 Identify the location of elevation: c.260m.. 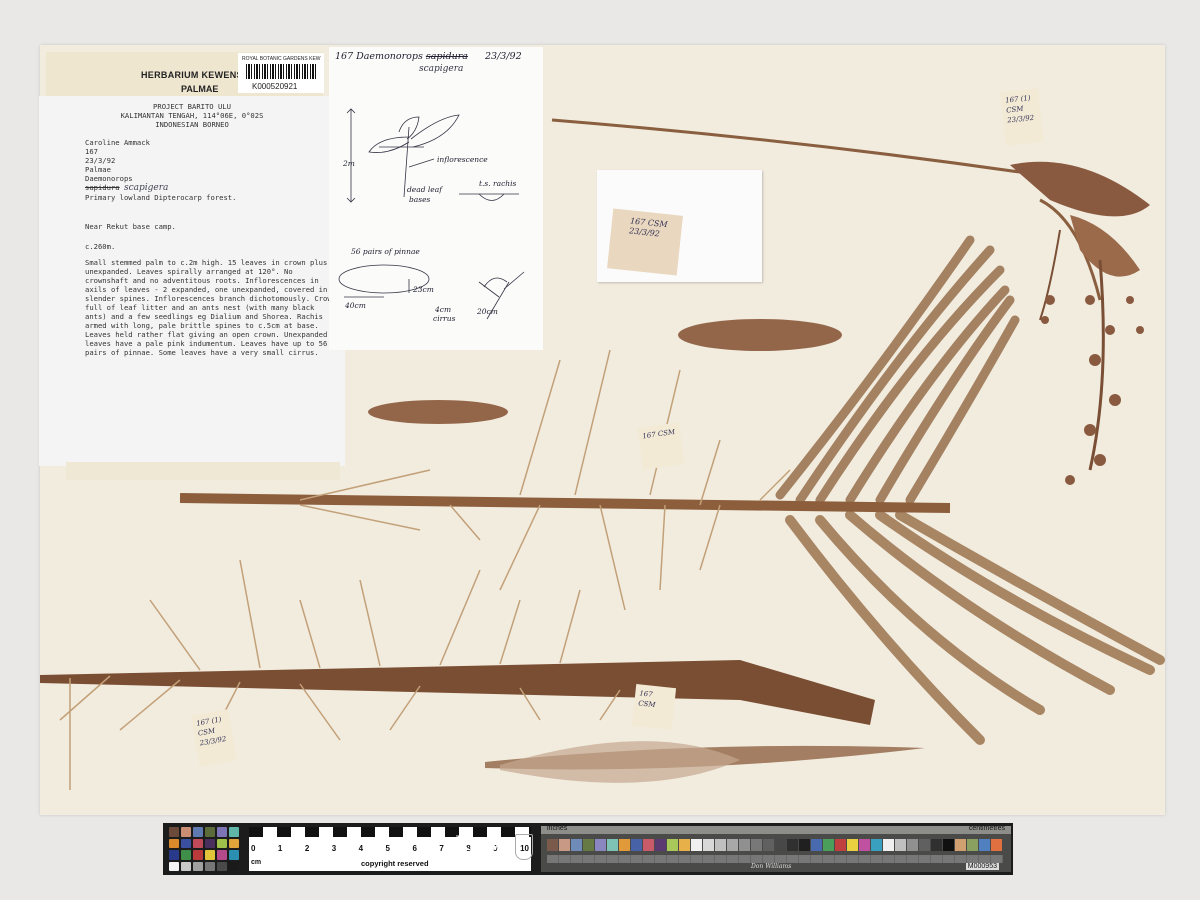
(100, 246).